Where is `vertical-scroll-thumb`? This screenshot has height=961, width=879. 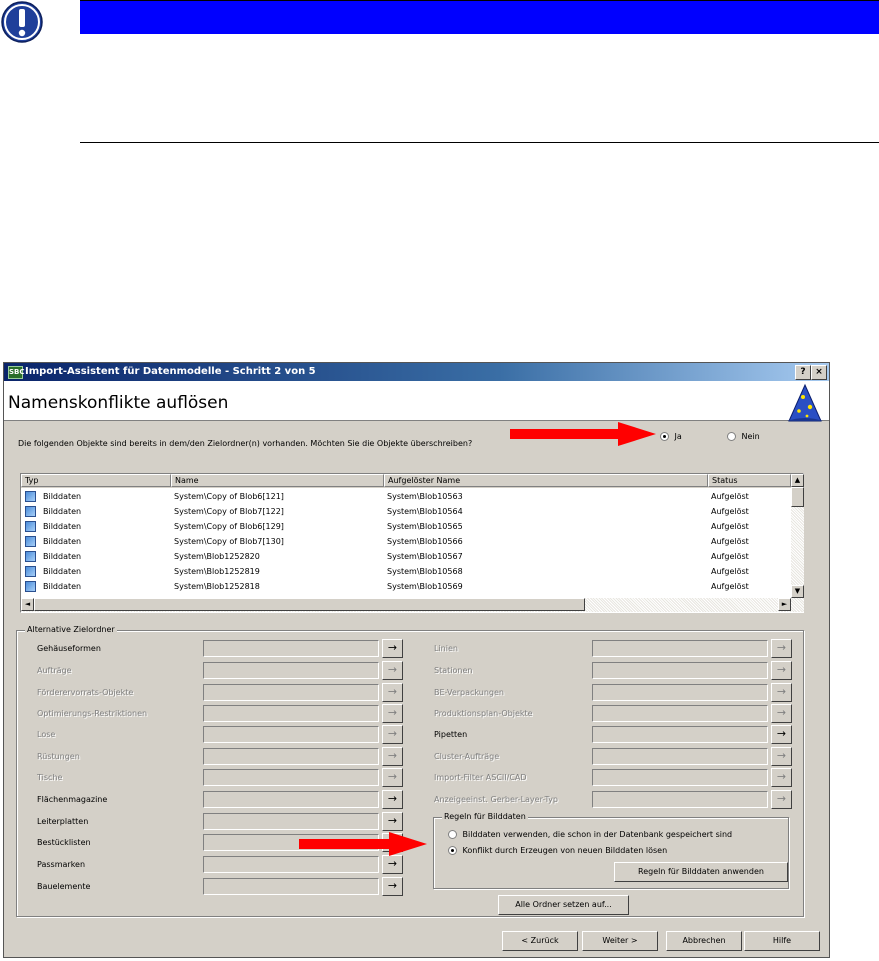 vertical-scroll-thumb is located at coordinates (797, 497).